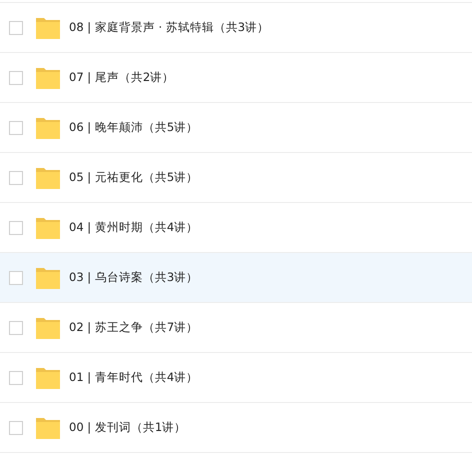 The image size is (472, 455). What do you see at coordinates (169, 27) in the screenshot?
I see `folder-name: 08 | 家庭背景声 · 苏轼特辑（共3讲）` at bounding box center [169, 27].